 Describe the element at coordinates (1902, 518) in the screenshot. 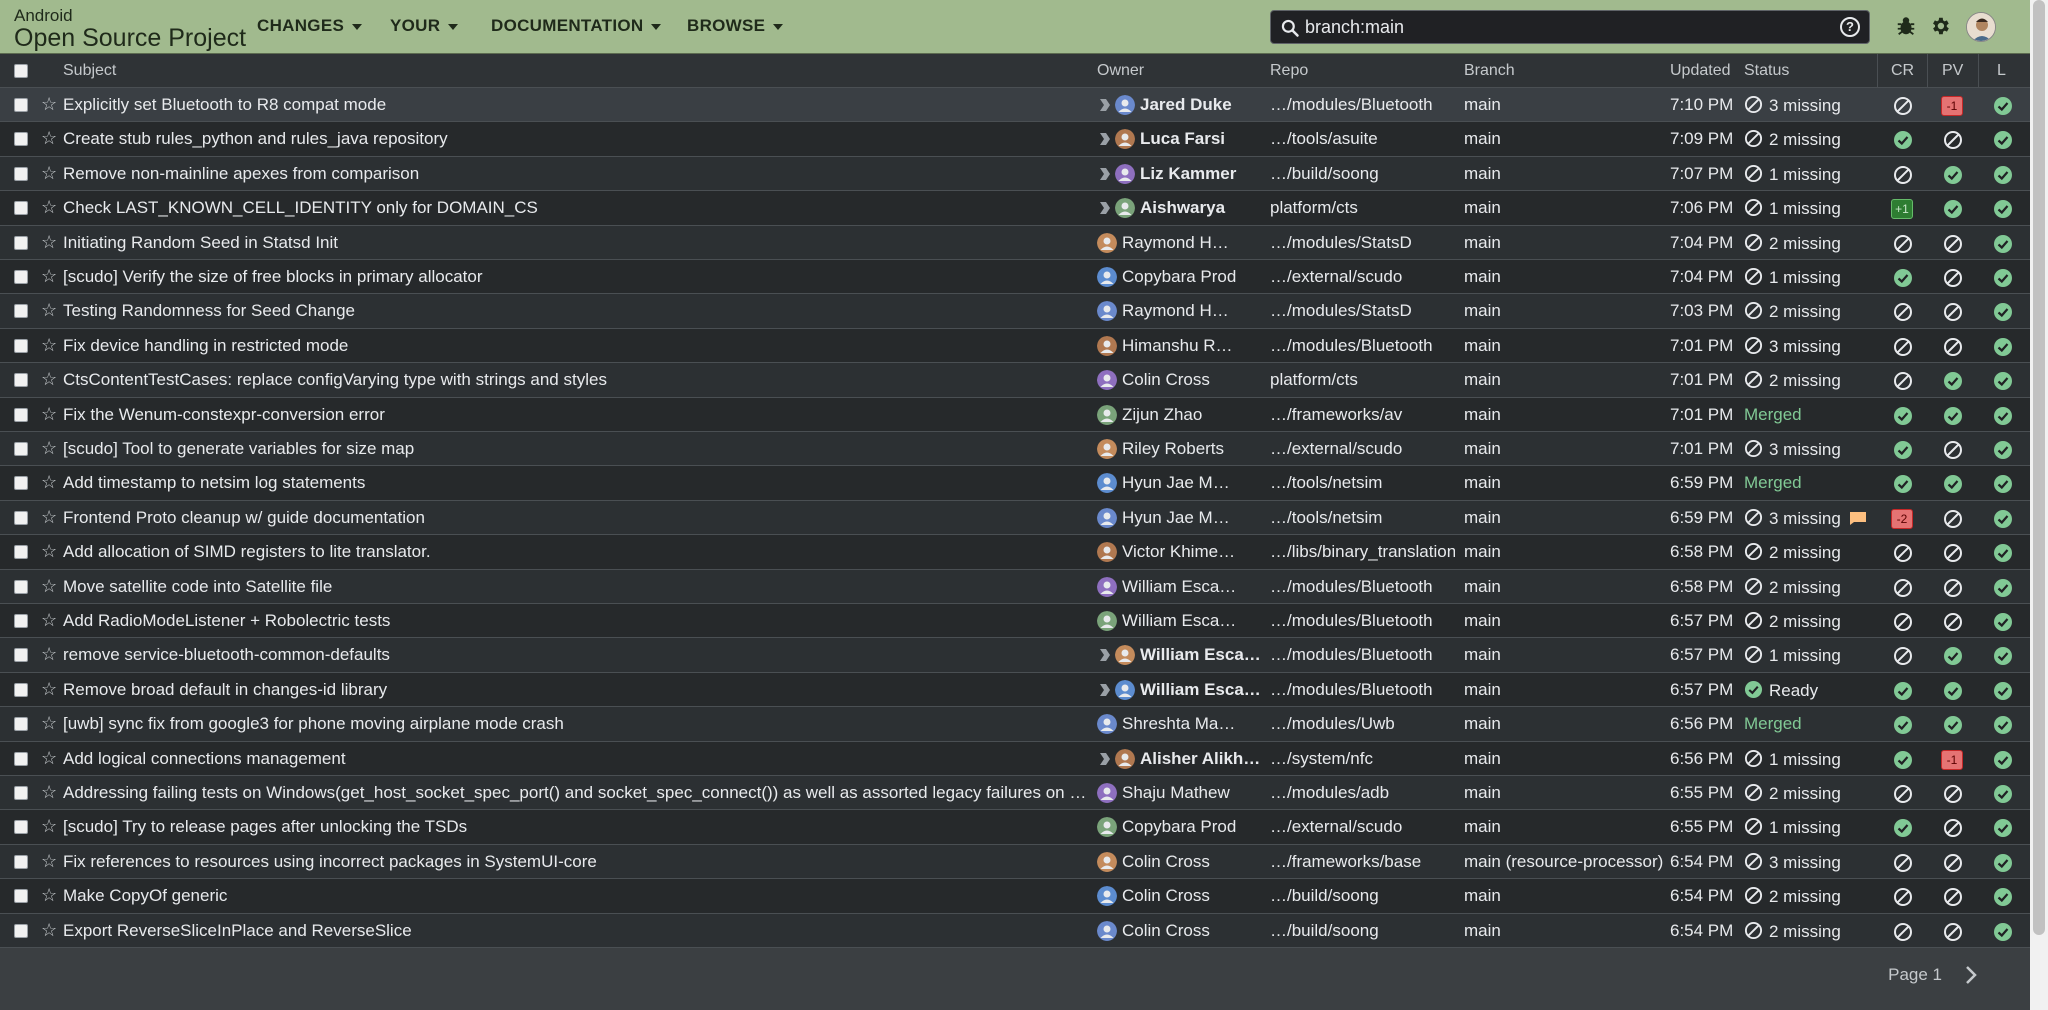

I see `vote-cr: -2` at that location.